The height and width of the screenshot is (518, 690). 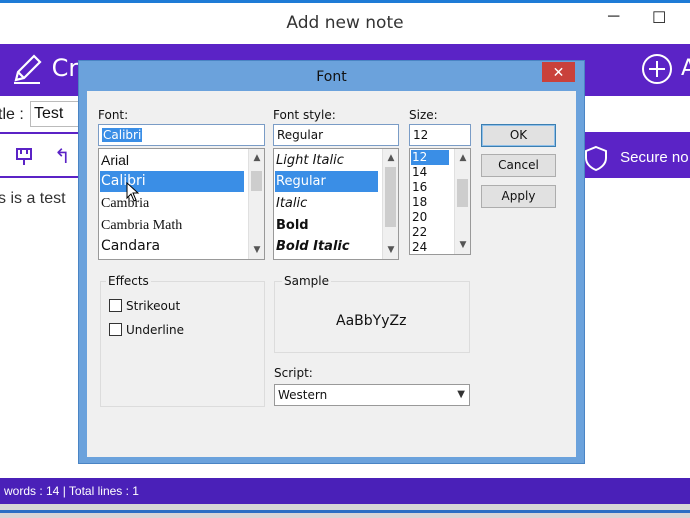 What do you see at coordinates (419, 202) in the screenshot?
I see `size-option-18: 18` at bounding box center [419, 202].